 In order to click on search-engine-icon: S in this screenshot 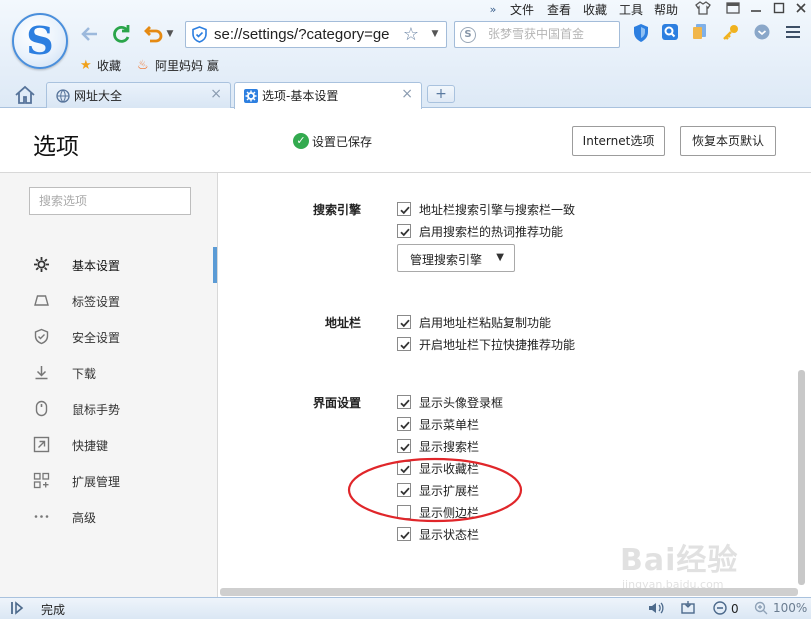, I will do `click(468, 35)`.